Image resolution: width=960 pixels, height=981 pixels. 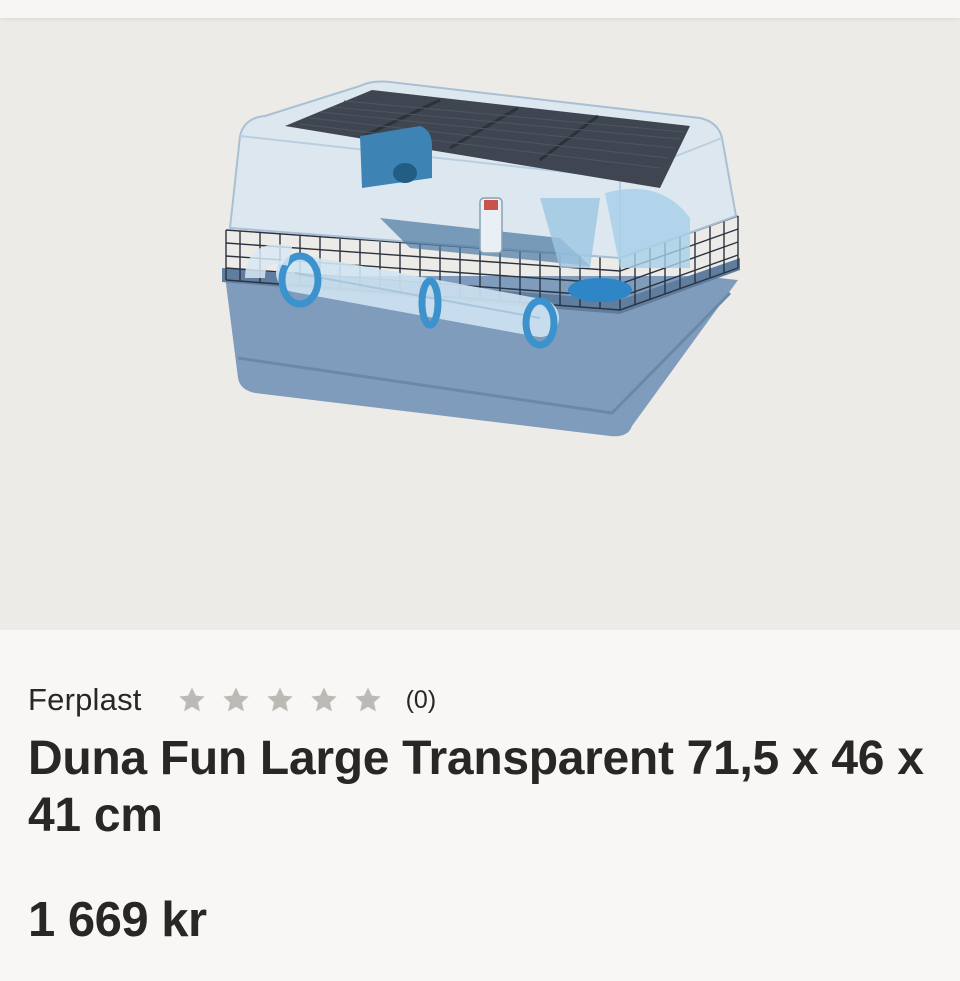 What do you see at coordinates (480, 9) in the screenshot?
I see `top-bar` at bounding box center [480, 9].